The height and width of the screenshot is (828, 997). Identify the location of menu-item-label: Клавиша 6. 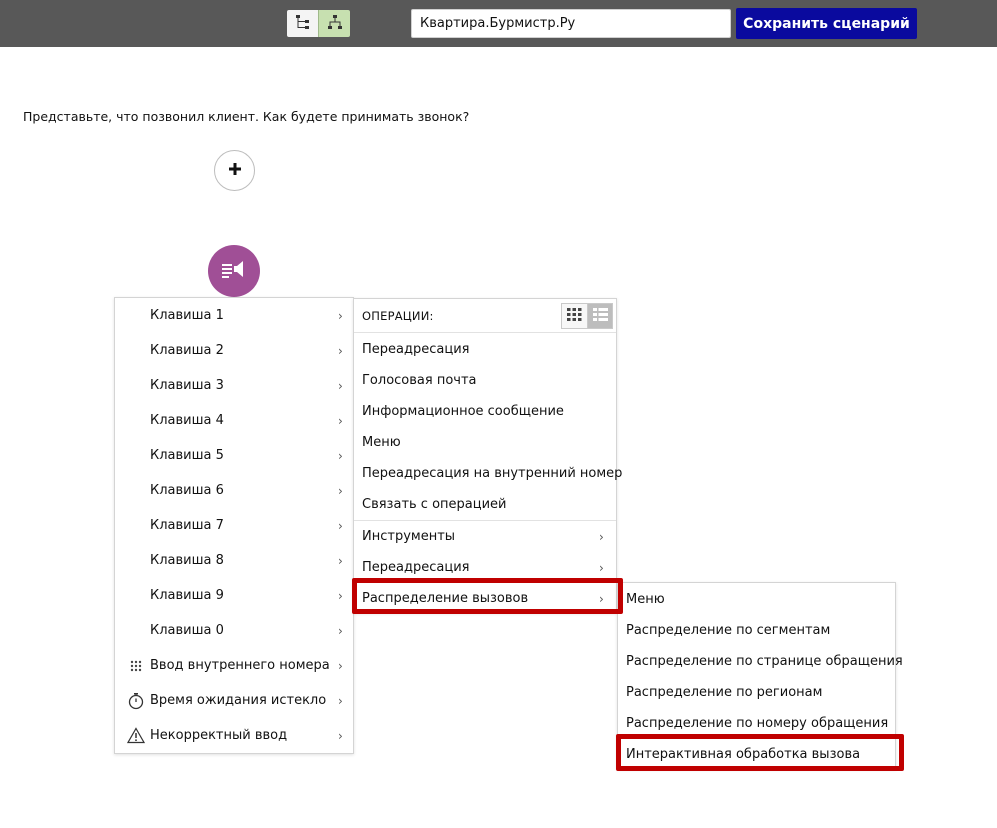
(187, 490).